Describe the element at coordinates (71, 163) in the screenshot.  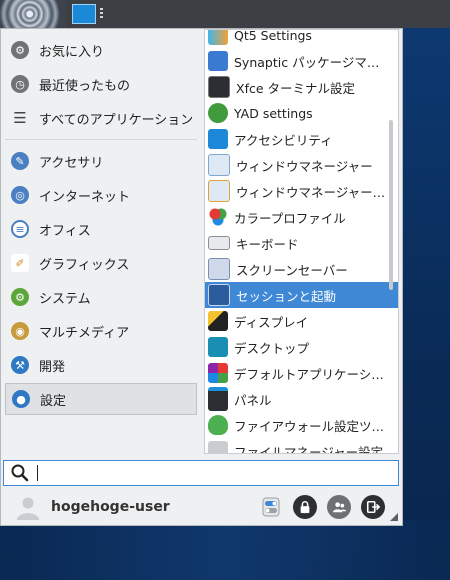
I see `category-label: アクセサリ` at that location.